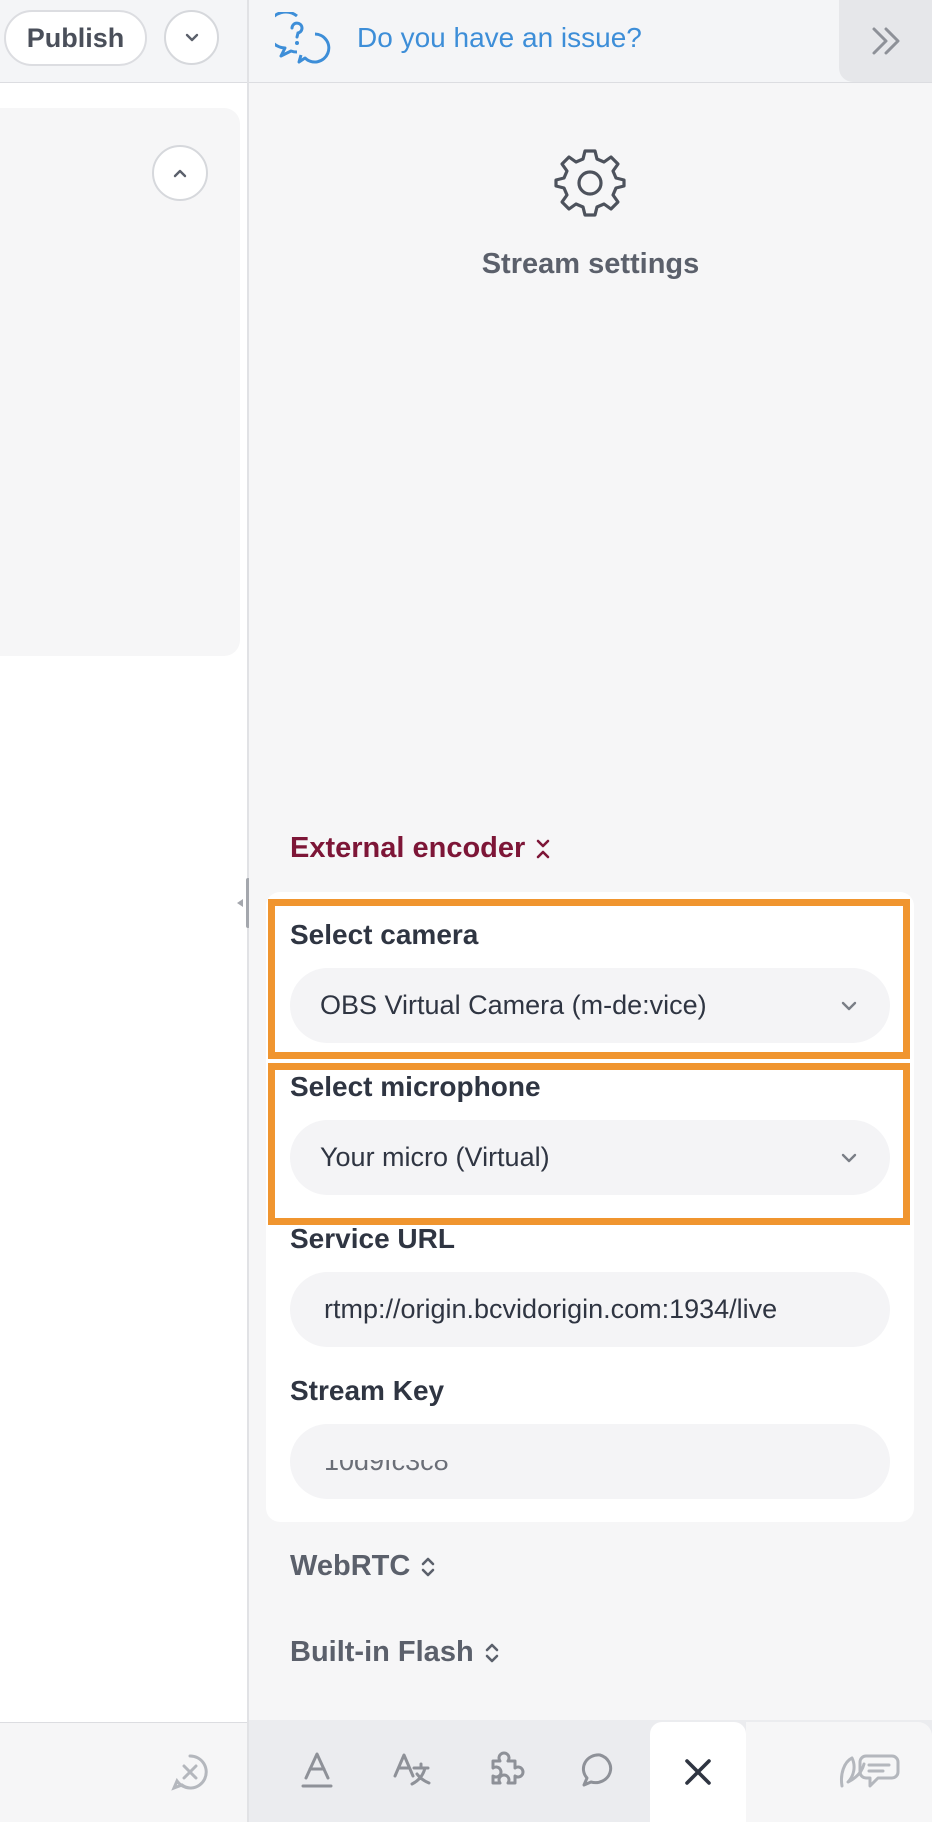  I want to click on collapse-card-button, so click(180, 173).